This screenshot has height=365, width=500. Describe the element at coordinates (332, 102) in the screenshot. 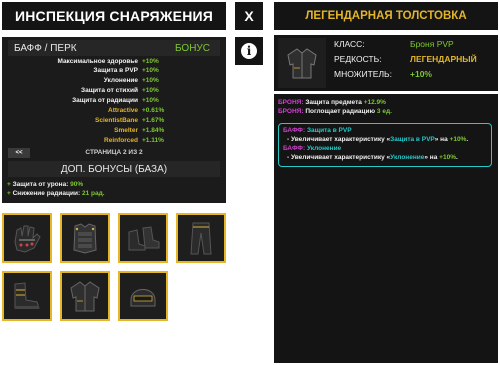

I see `armor-line: БРОНЯ: Защита предмета +12.9%` at that location.